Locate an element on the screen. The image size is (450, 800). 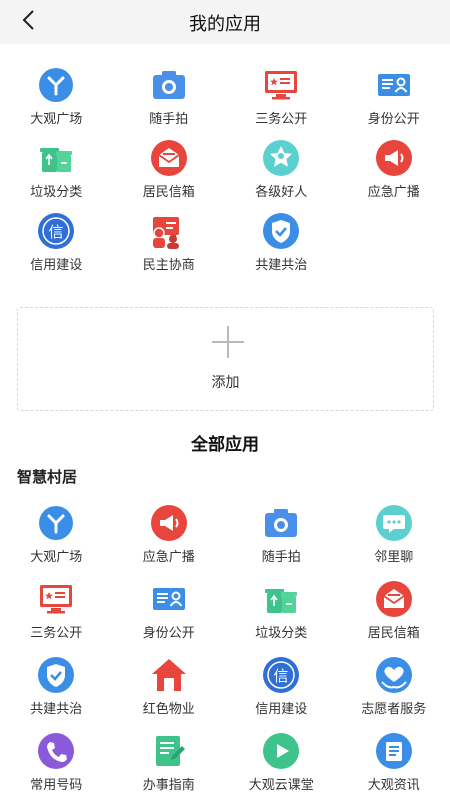
all-app-item: 共建共治 is located at coordinates (56, 694).